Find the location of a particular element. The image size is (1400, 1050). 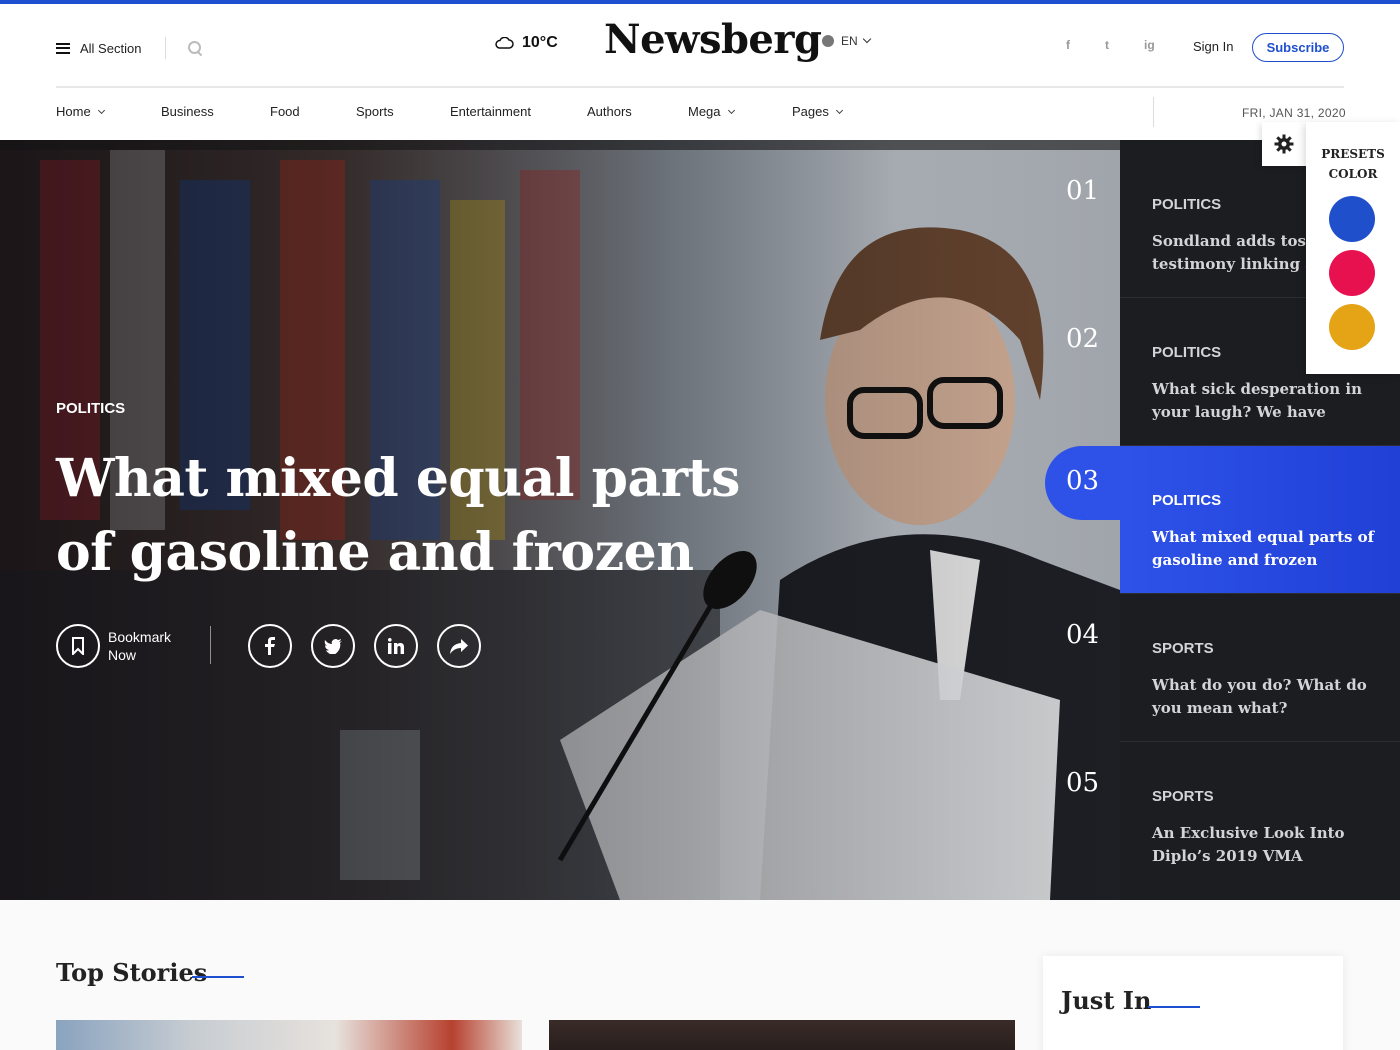

nav-item-sports: Sports is located at coordinates (403, 111).